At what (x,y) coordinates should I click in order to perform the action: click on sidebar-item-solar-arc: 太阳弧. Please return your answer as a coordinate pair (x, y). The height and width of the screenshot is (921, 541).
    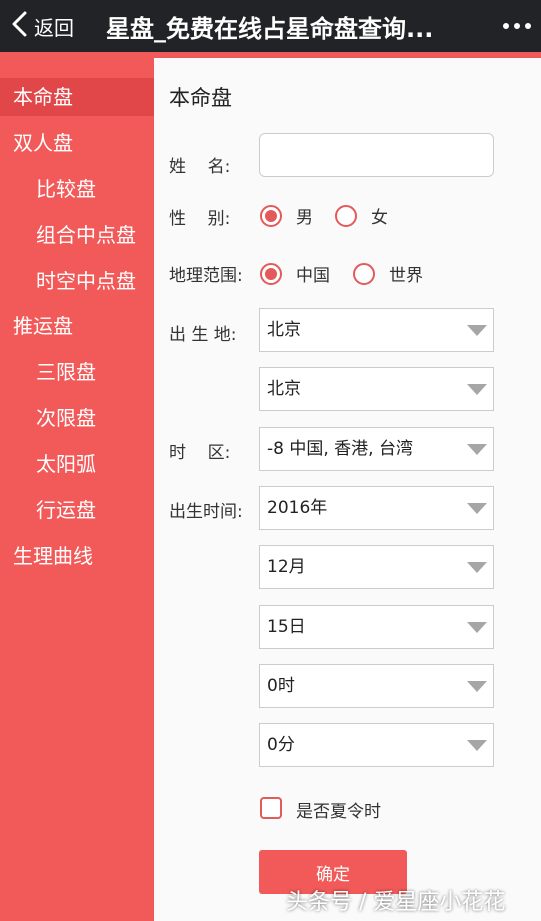
    Looking at the image, I should click on (77, 464).